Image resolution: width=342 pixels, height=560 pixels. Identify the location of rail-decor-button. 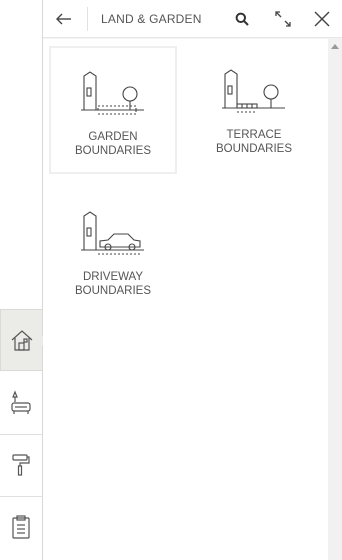
(21, 465).